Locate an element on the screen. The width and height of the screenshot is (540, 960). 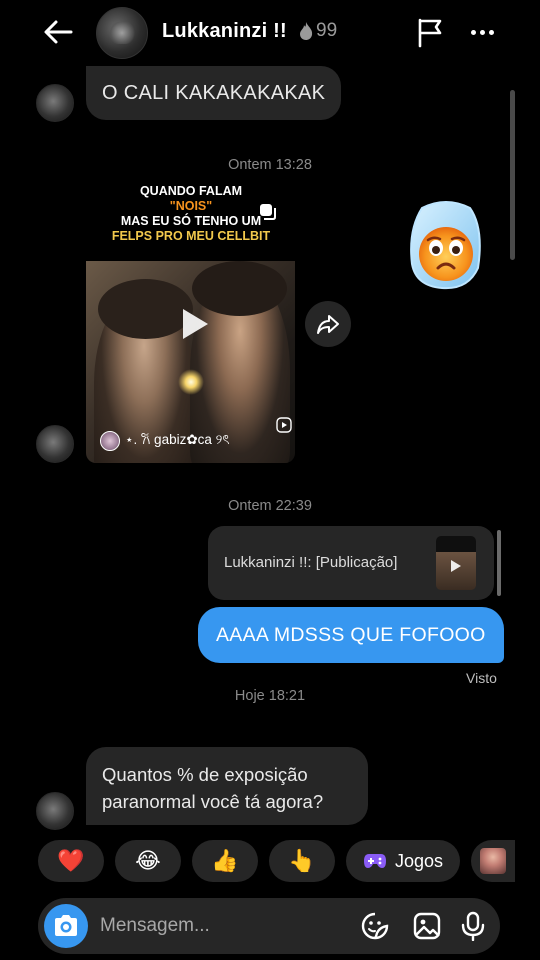
reply-preview: Lukkaninzi !!: [Publicação] is located at coordinates (351, 563).